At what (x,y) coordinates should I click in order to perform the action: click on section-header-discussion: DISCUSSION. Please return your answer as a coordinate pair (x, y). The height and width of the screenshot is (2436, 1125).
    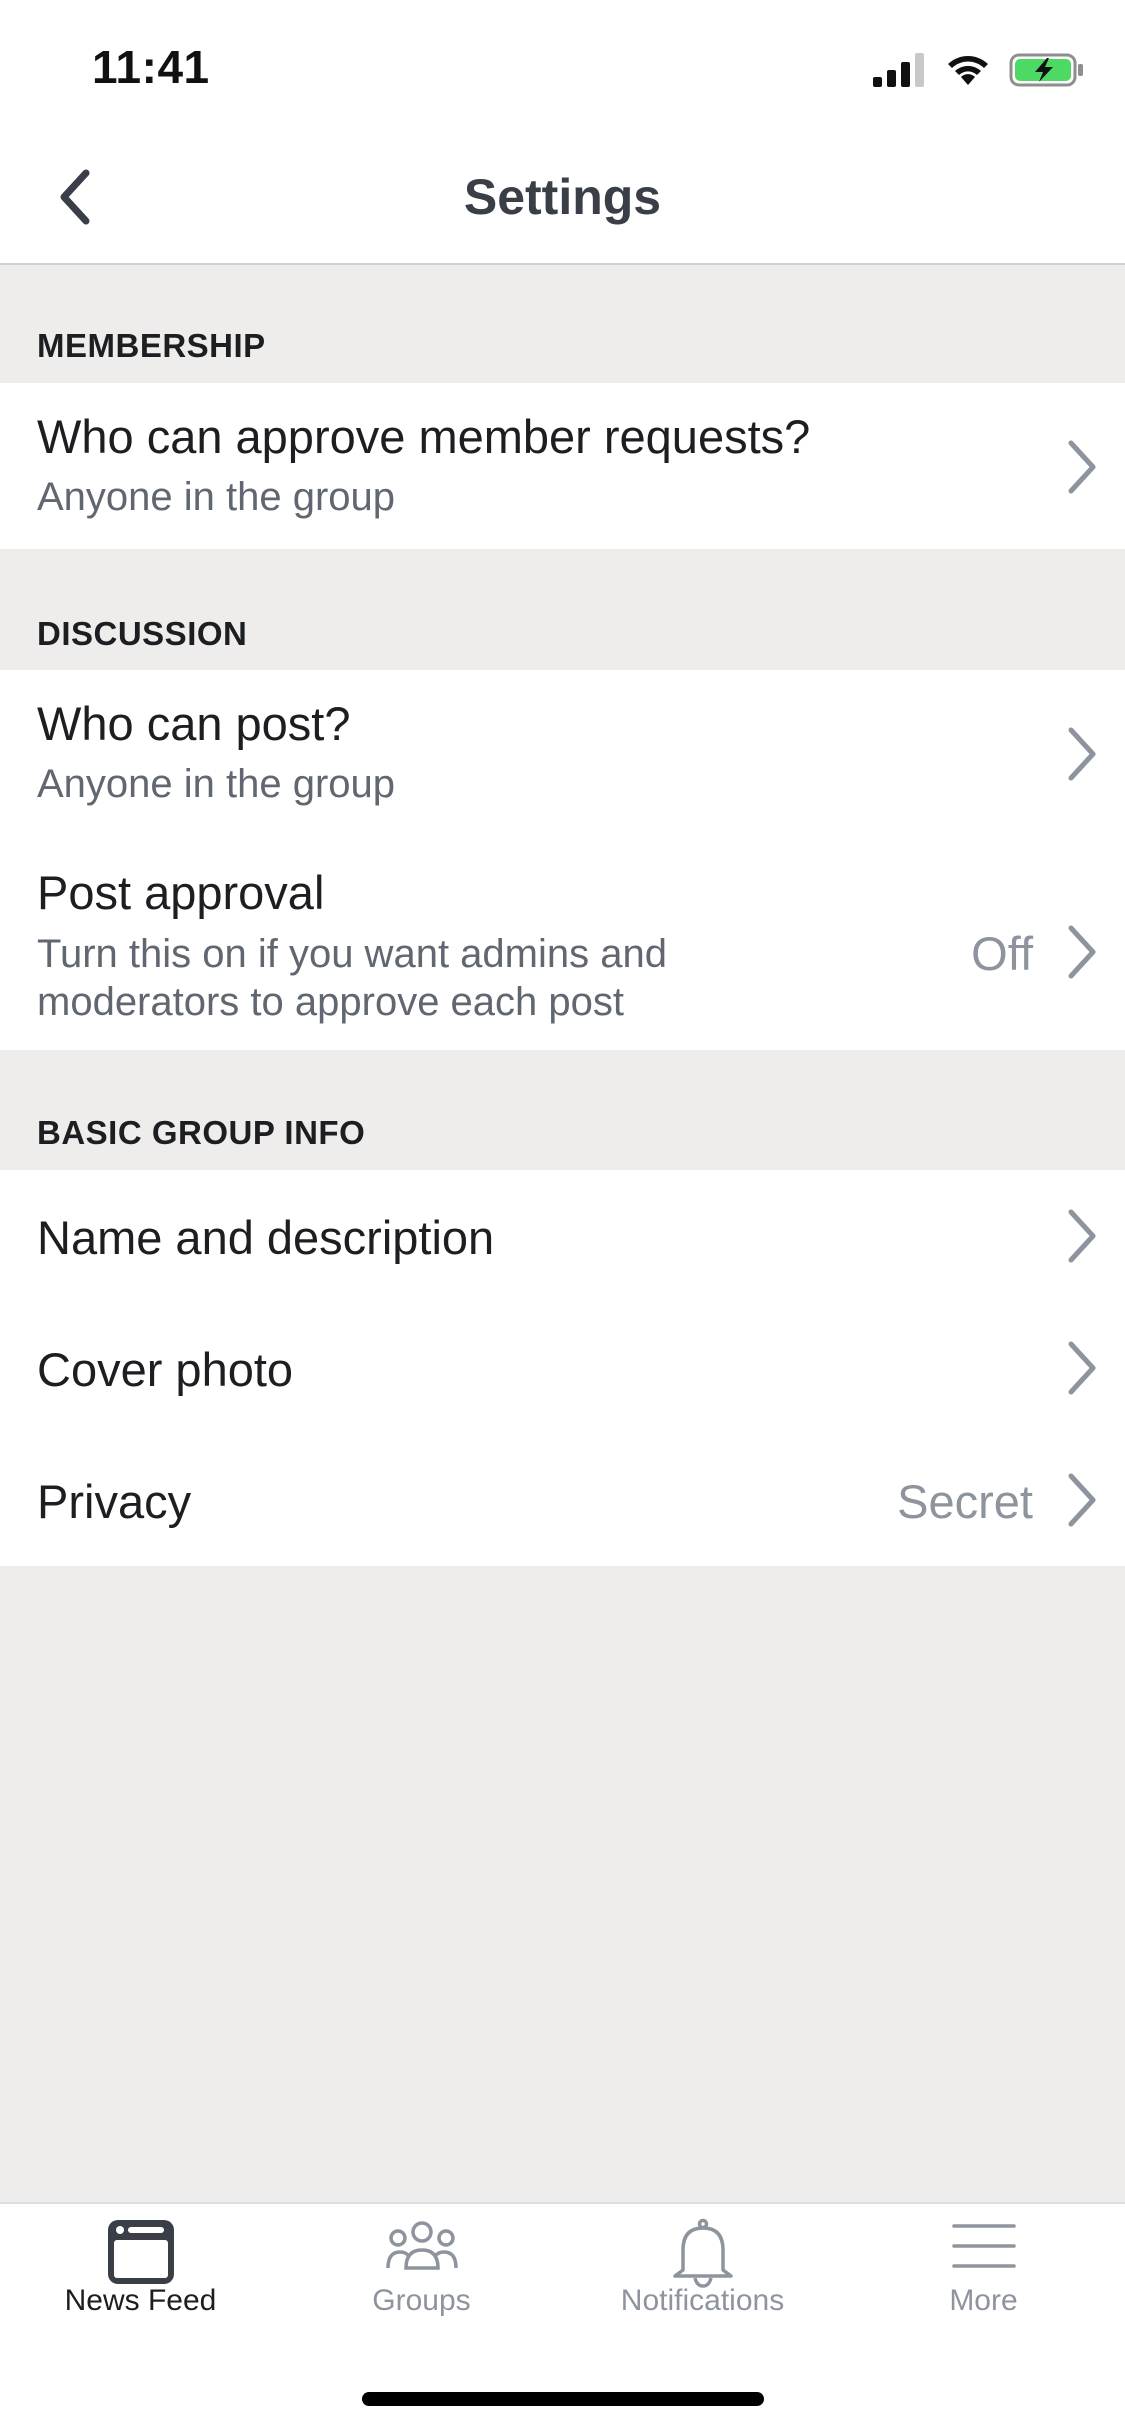
    Looking at the image, I should click on (562, 609).